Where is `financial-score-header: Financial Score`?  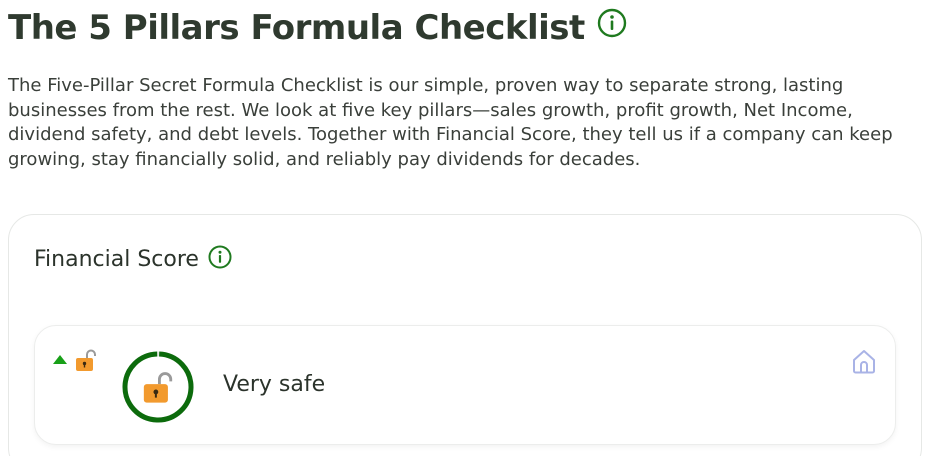
financial-score-header: Financial Score is located at coordinates (133, 260).